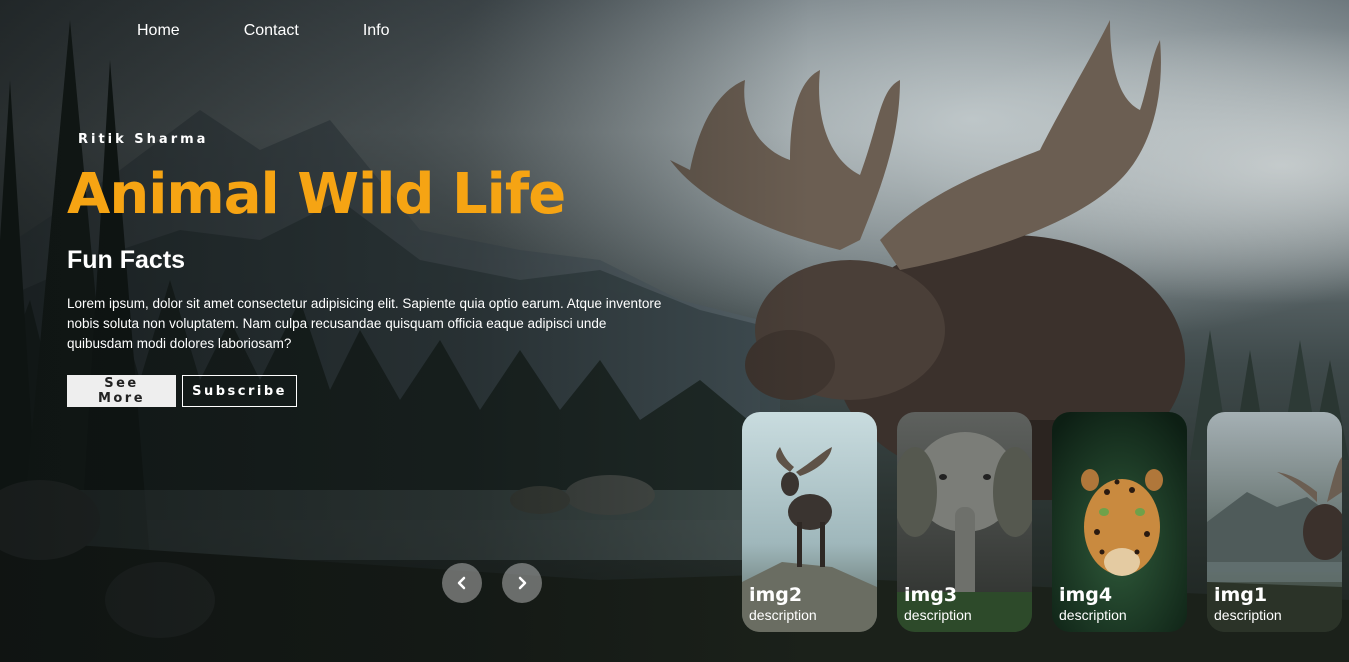  Describe the element at coordinates (1274, 522) in the screenshot. I see `carousel-item: img1 description` at that location.